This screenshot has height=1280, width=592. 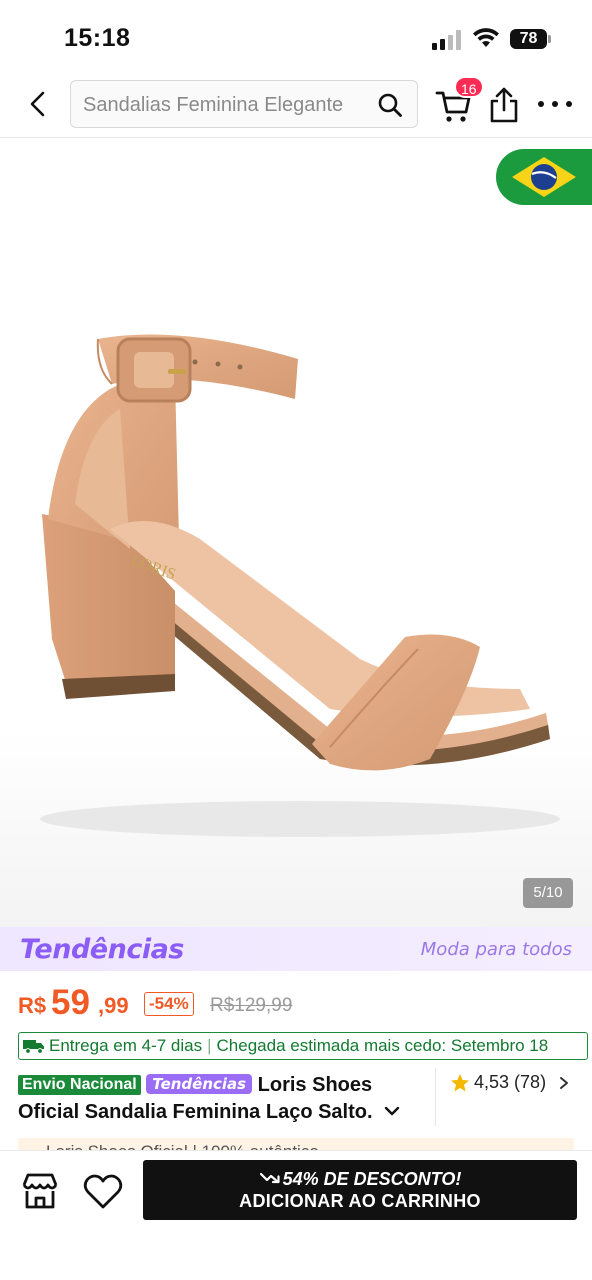 What do you see at coordinates (296, 36) in the screenshot?
I see `status-bar: 15:18 78` at bounding box center [296, 36].